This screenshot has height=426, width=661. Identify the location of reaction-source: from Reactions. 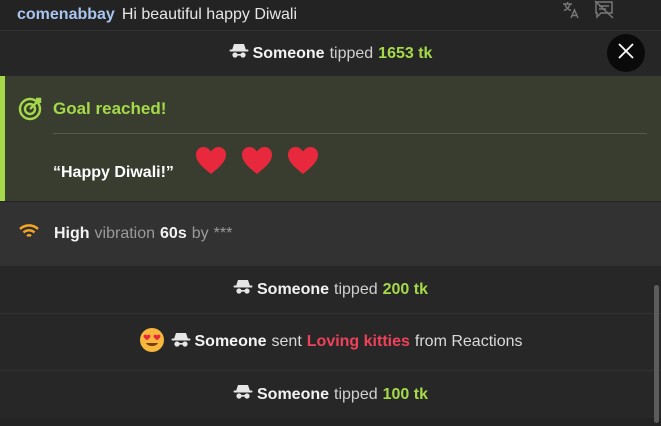
(468, 341).